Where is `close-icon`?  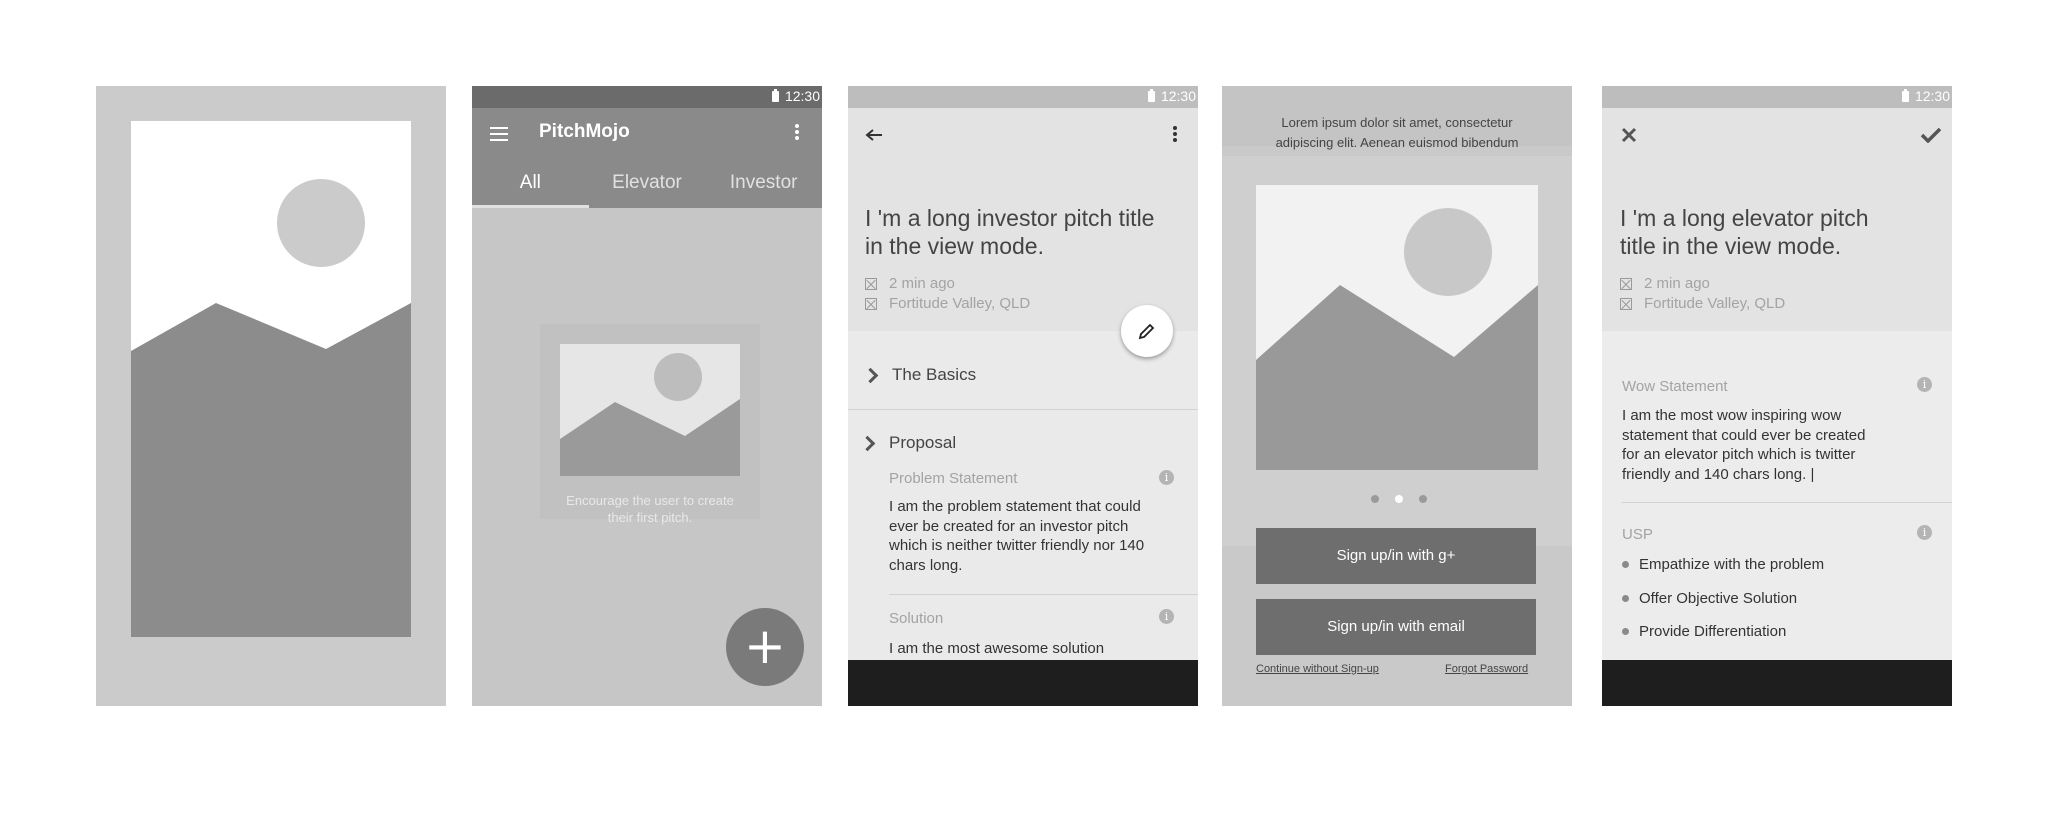
close-icon is located at coordinates (1629, 135).